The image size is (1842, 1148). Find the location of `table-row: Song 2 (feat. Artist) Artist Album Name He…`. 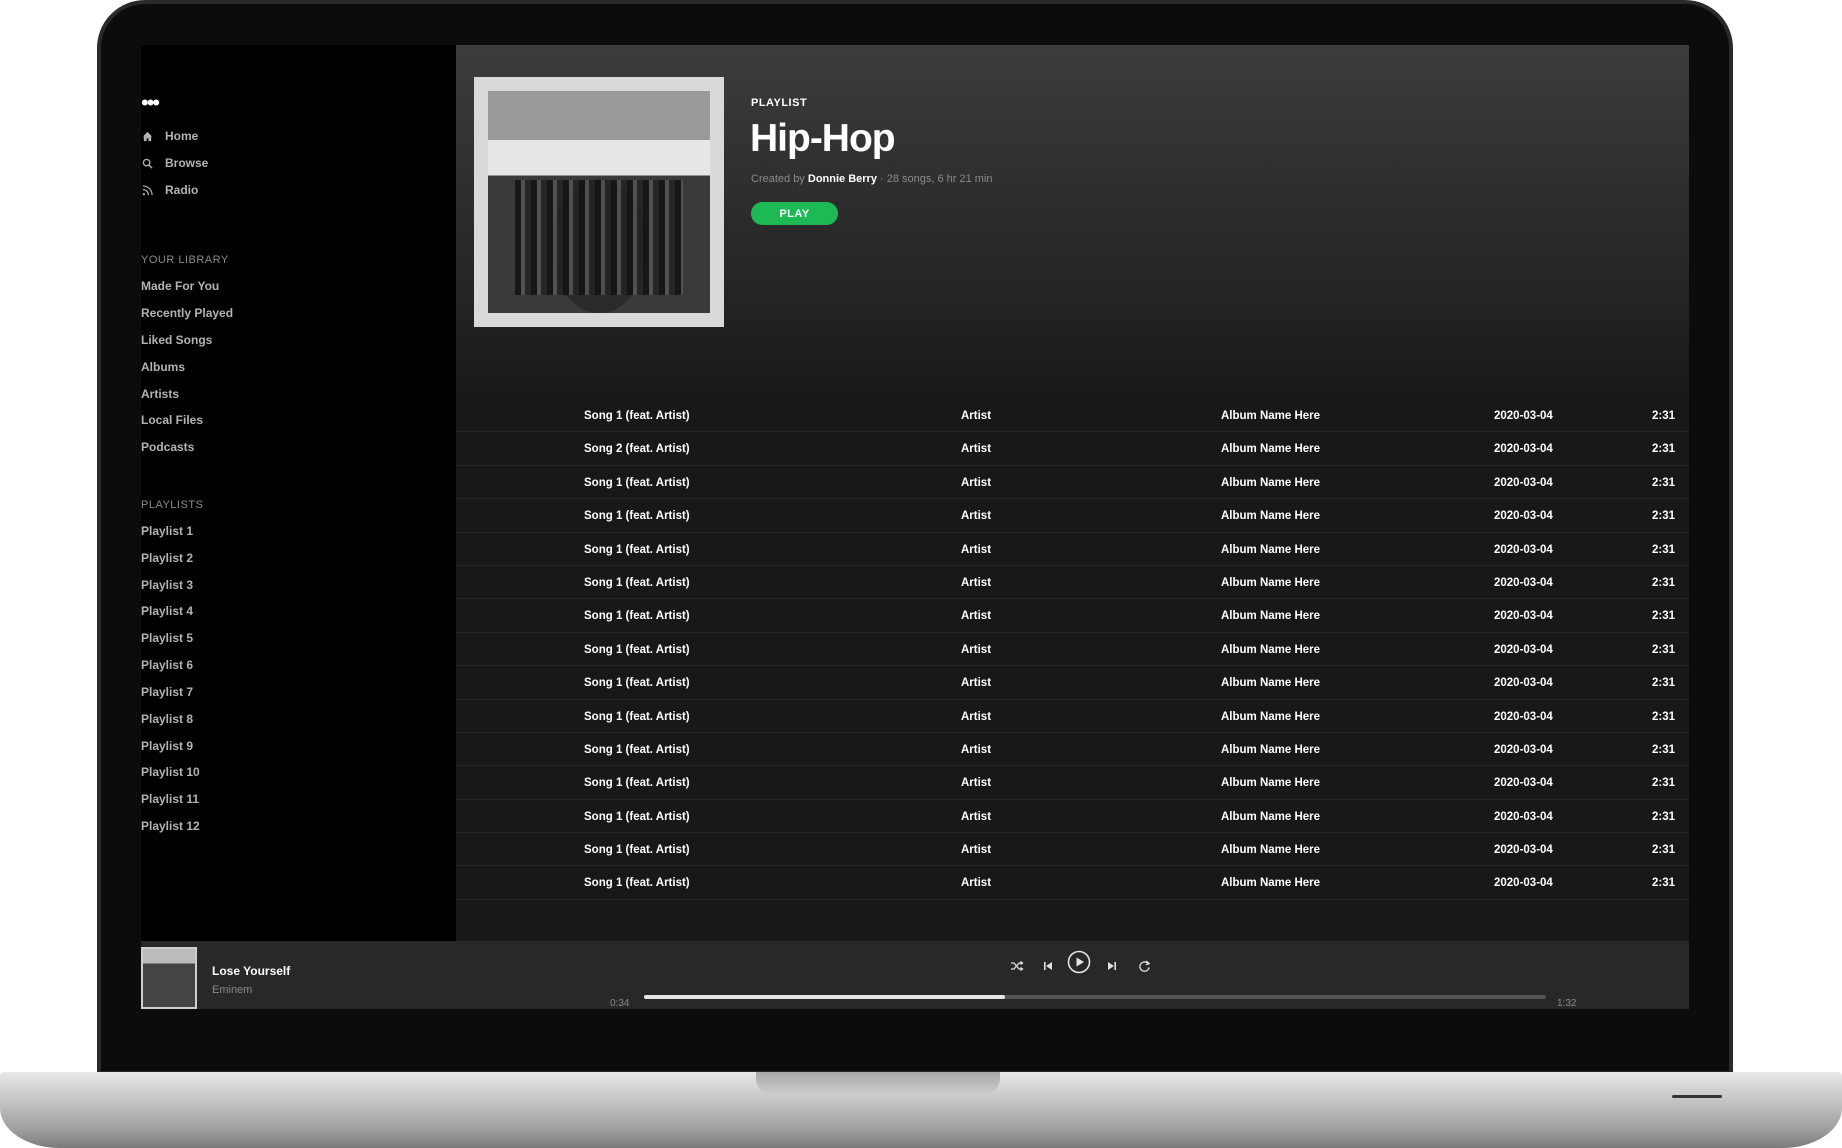

table-row: Song 2 (feat. Artist) Artist Album Name He… is located at coordinates (1072, 449).